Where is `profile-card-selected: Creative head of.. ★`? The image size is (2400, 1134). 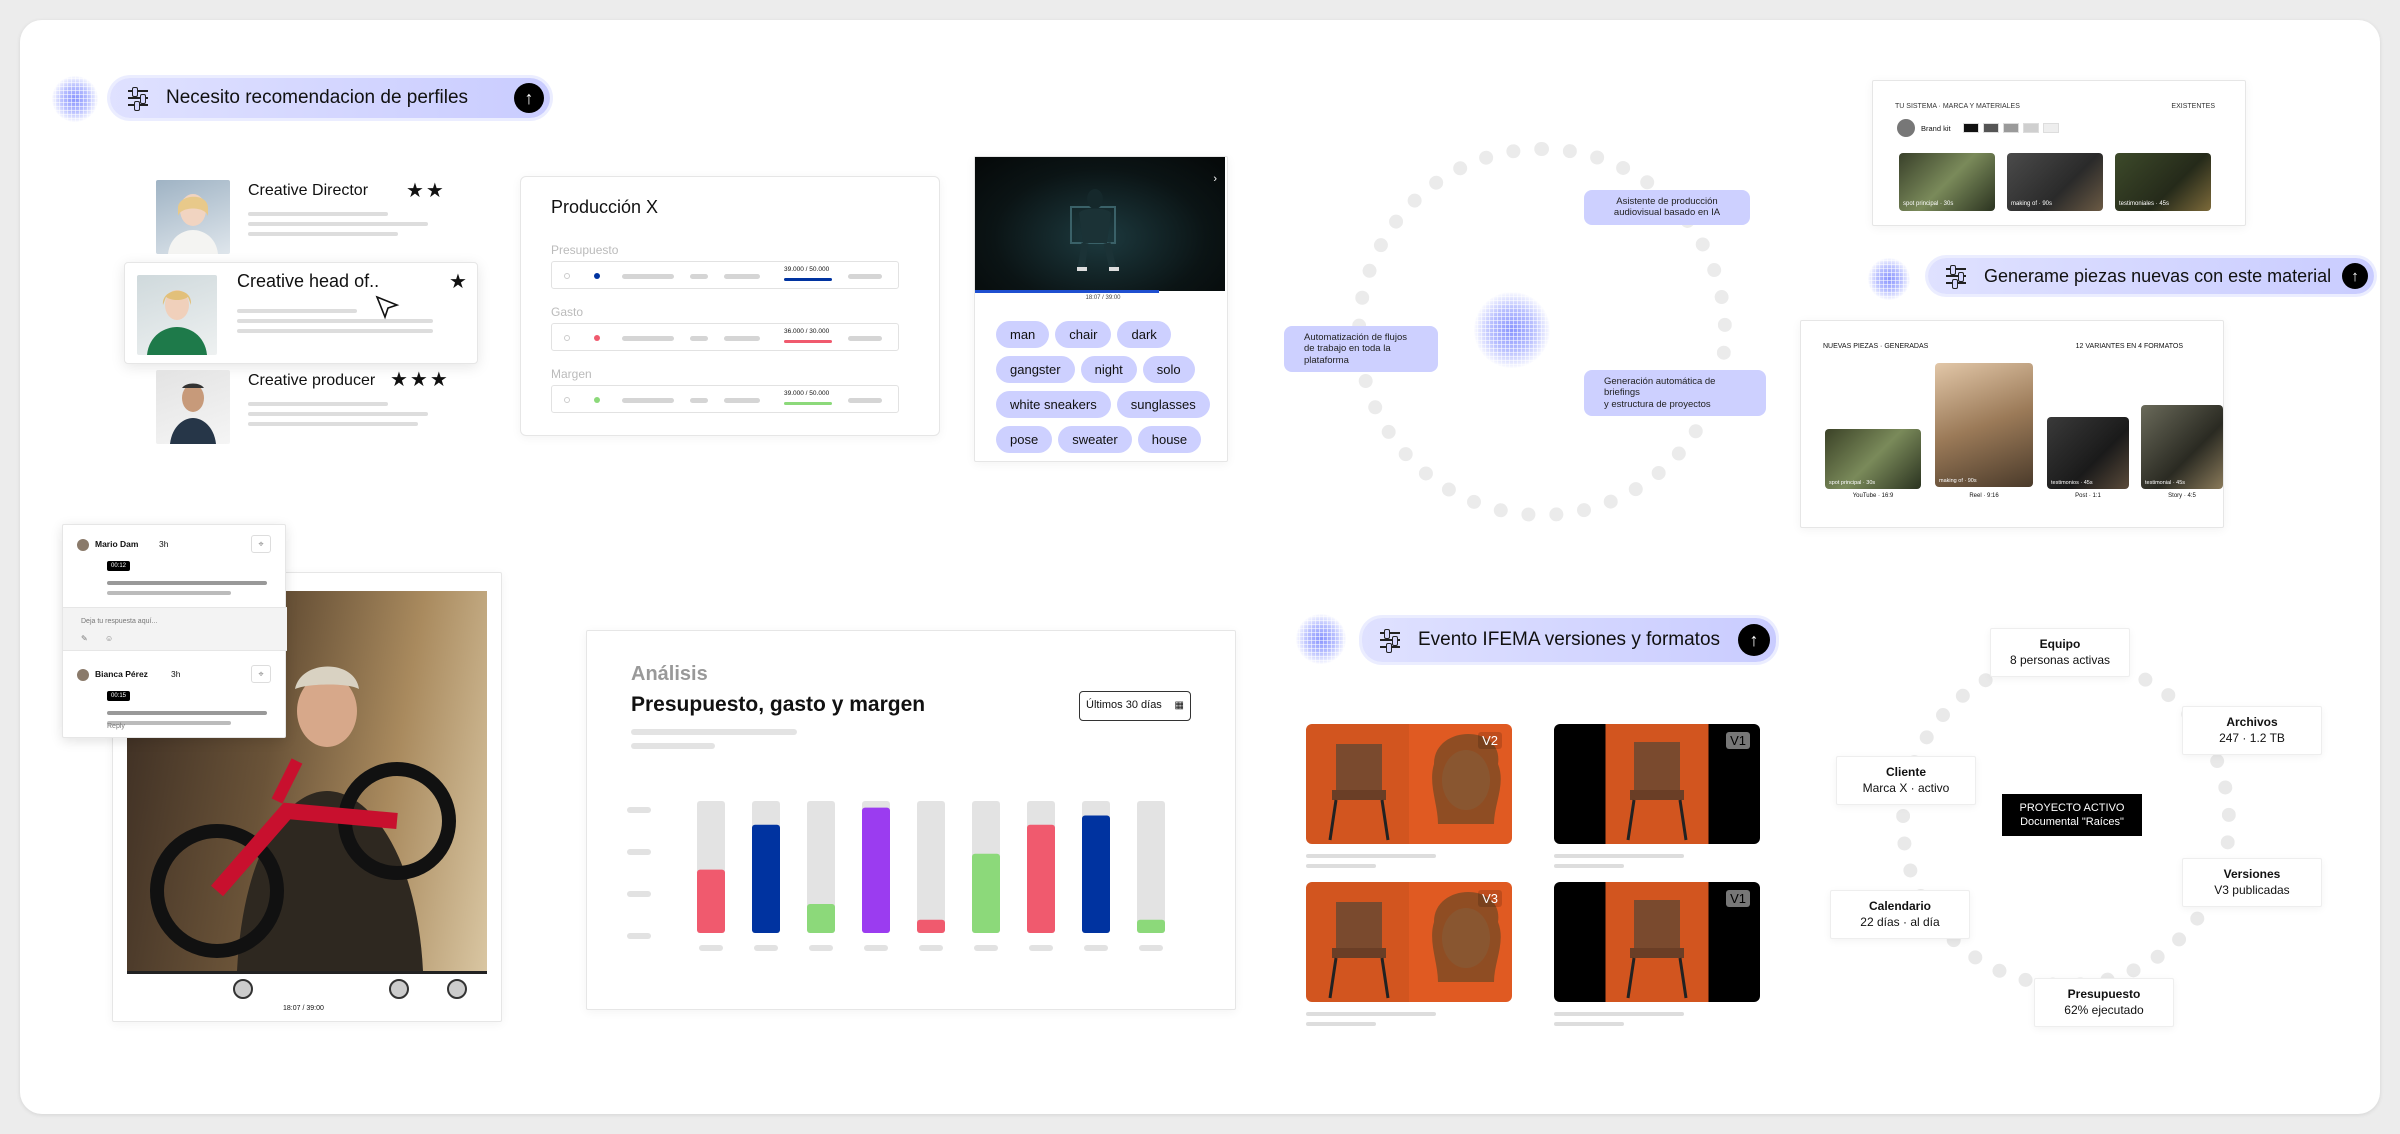
profile-card-selected: Creative head of.. ★ is located at coordinates (301, 313).